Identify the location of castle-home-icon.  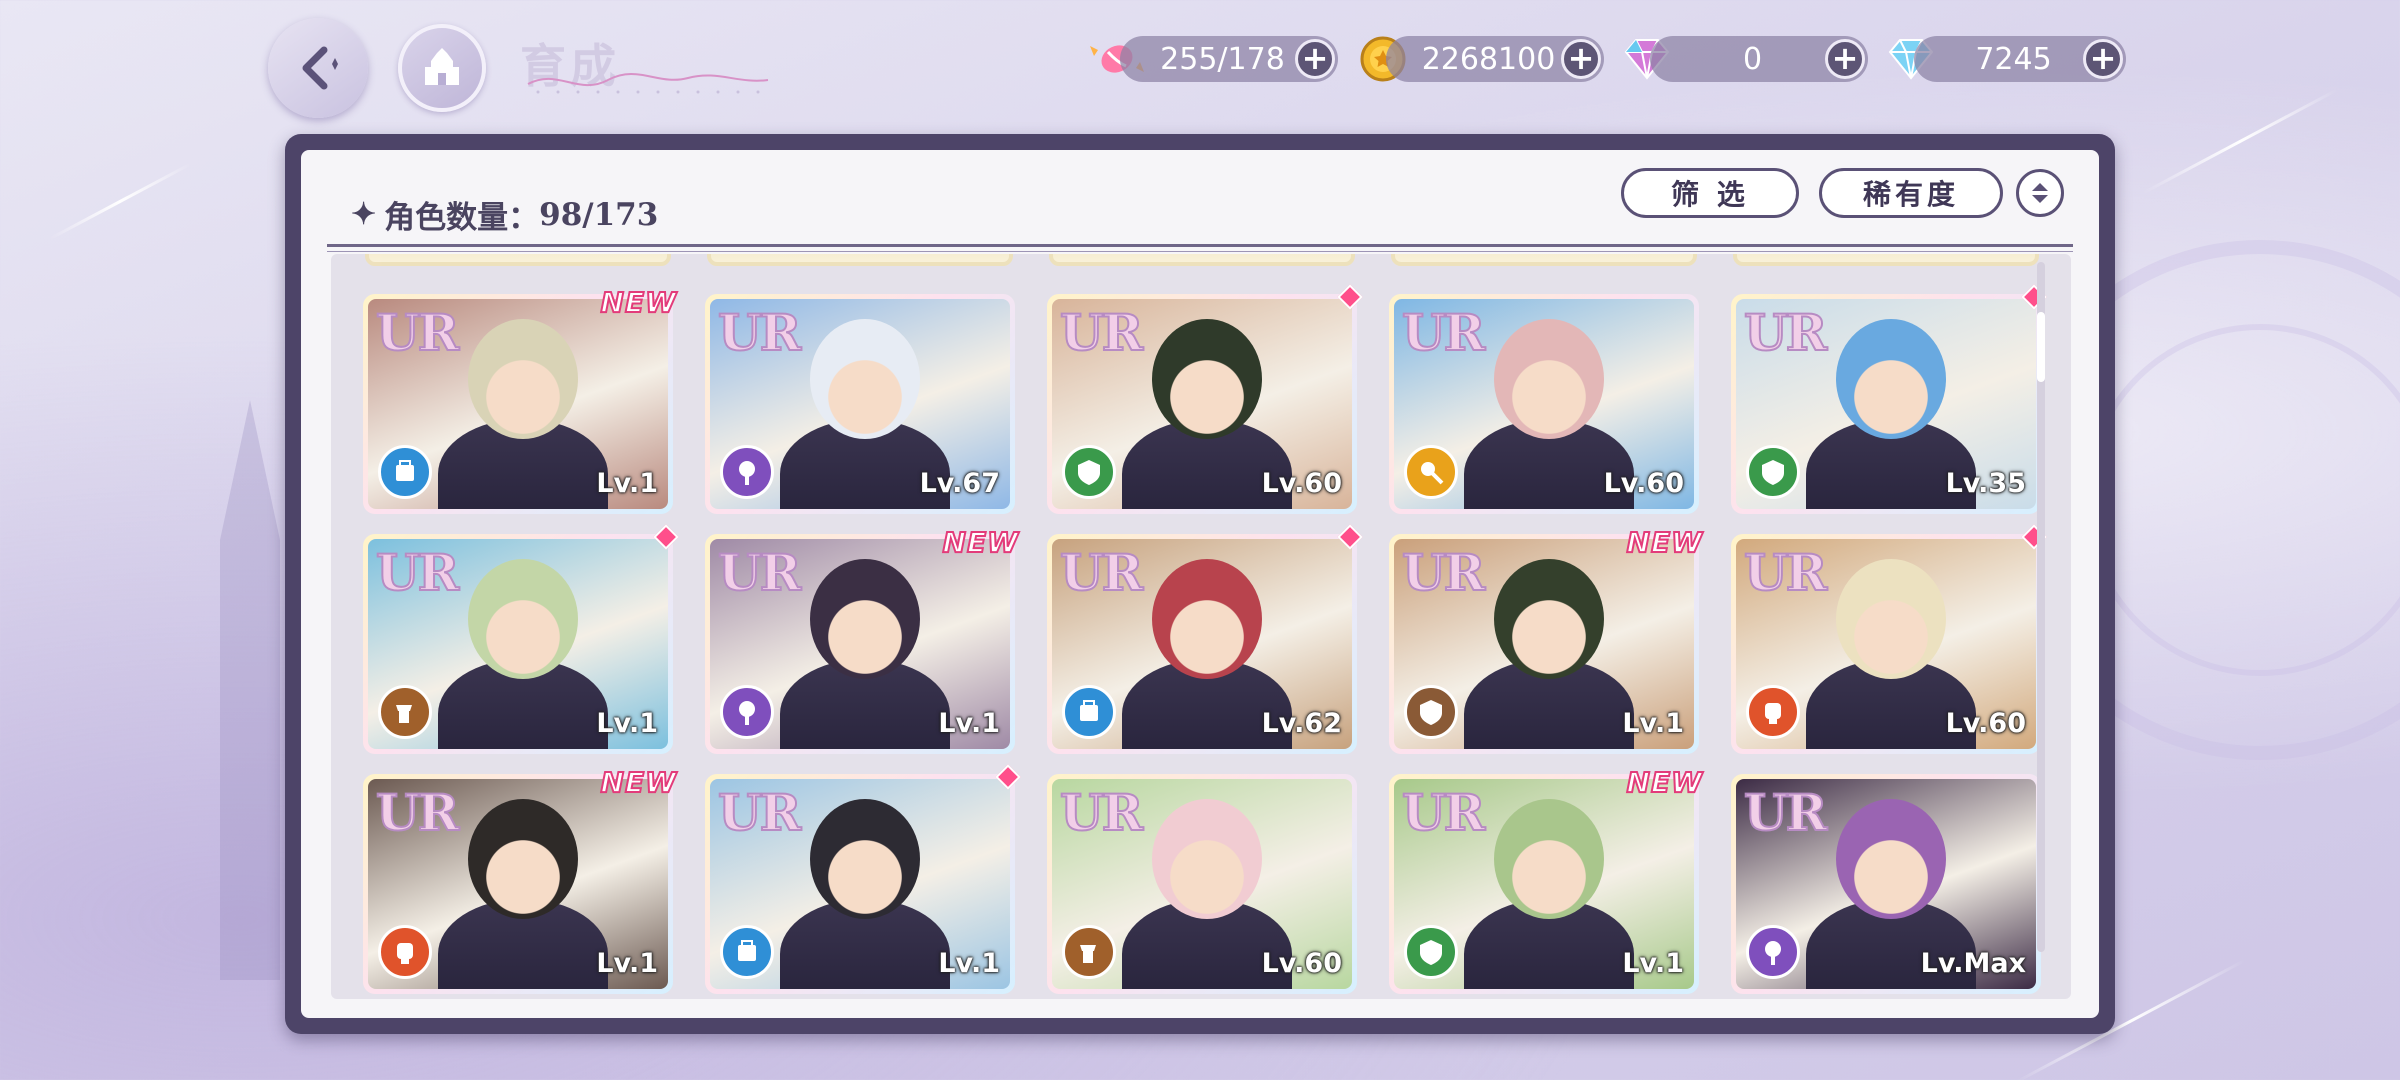
(442, 66).